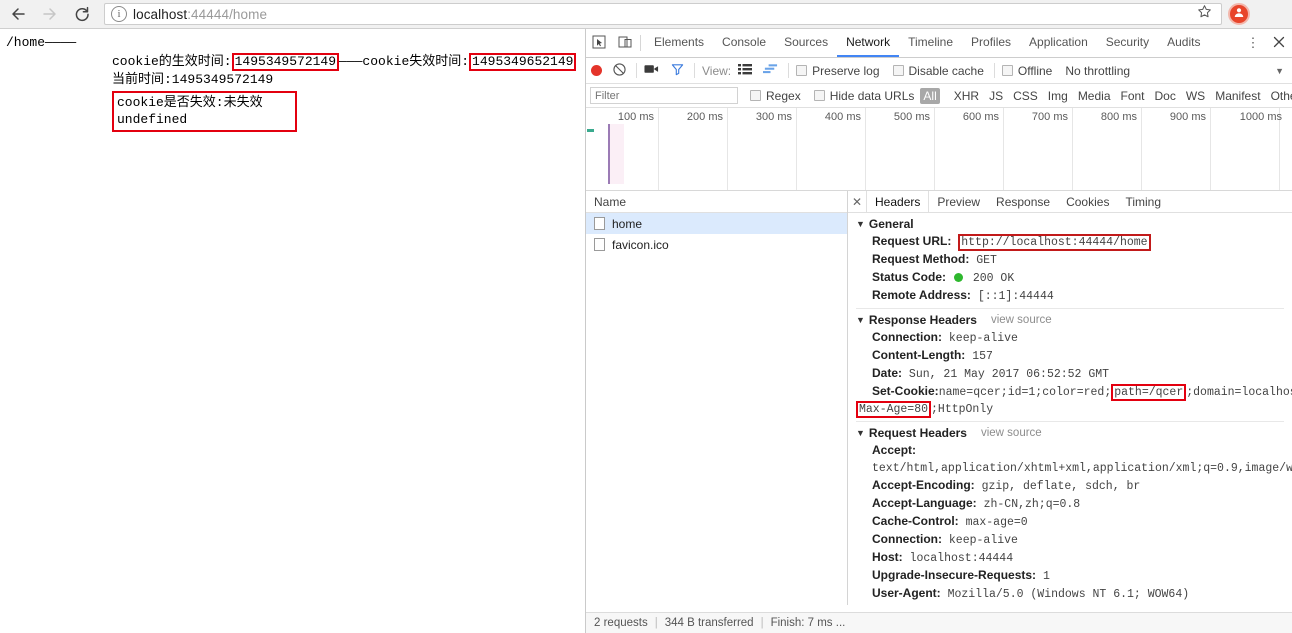 The image size is (1292, 633). Describe the element at coordinates (18, 14) in the screenshot. I see `back-button` at that location.